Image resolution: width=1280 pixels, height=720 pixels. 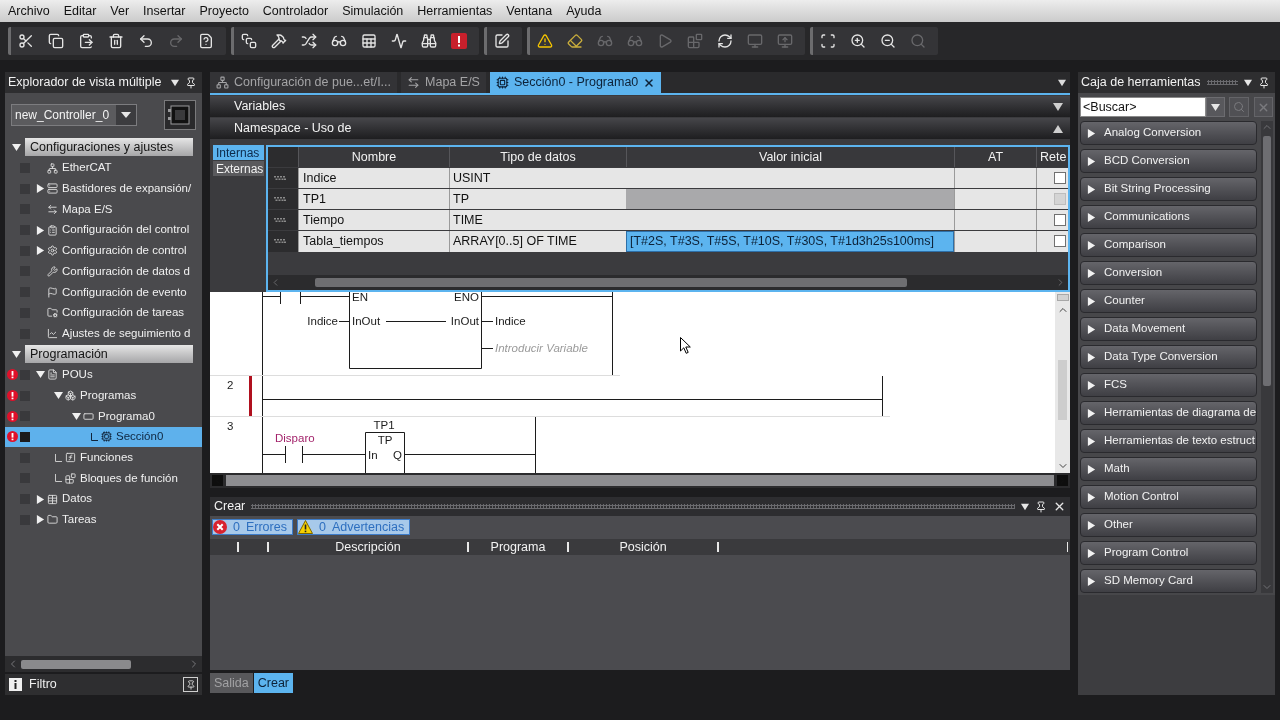 What do you see at coordinates (80, 11) in the screenshot?
I see `menu-item: Editar` at bounding box center [80, 11].